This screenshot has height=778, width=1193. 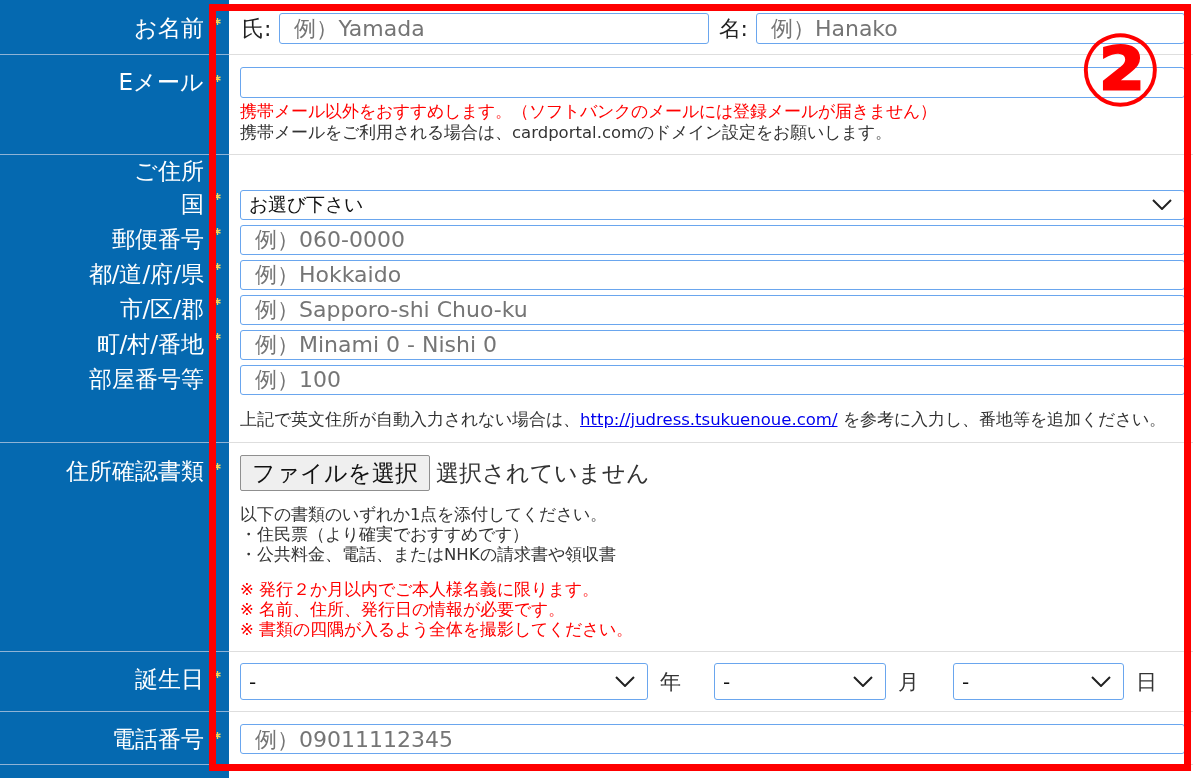 I want to click on warning-text: ※ 名前、住所、発行日の情報が必要です。, so click(x=403, y=610).